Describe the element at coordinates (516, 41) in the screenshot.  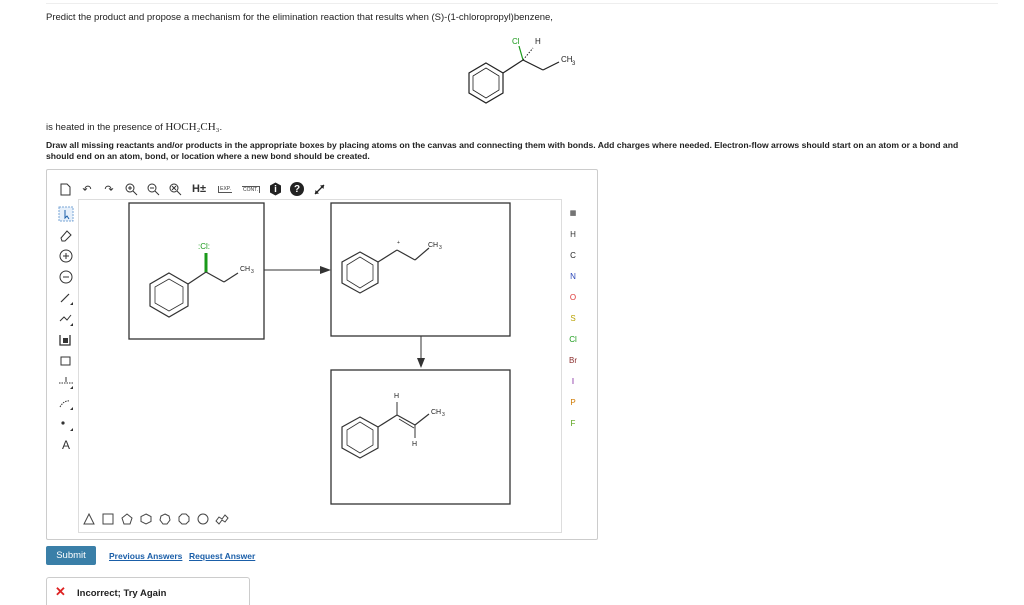
I see `chlorine-label: Cl` at that location.